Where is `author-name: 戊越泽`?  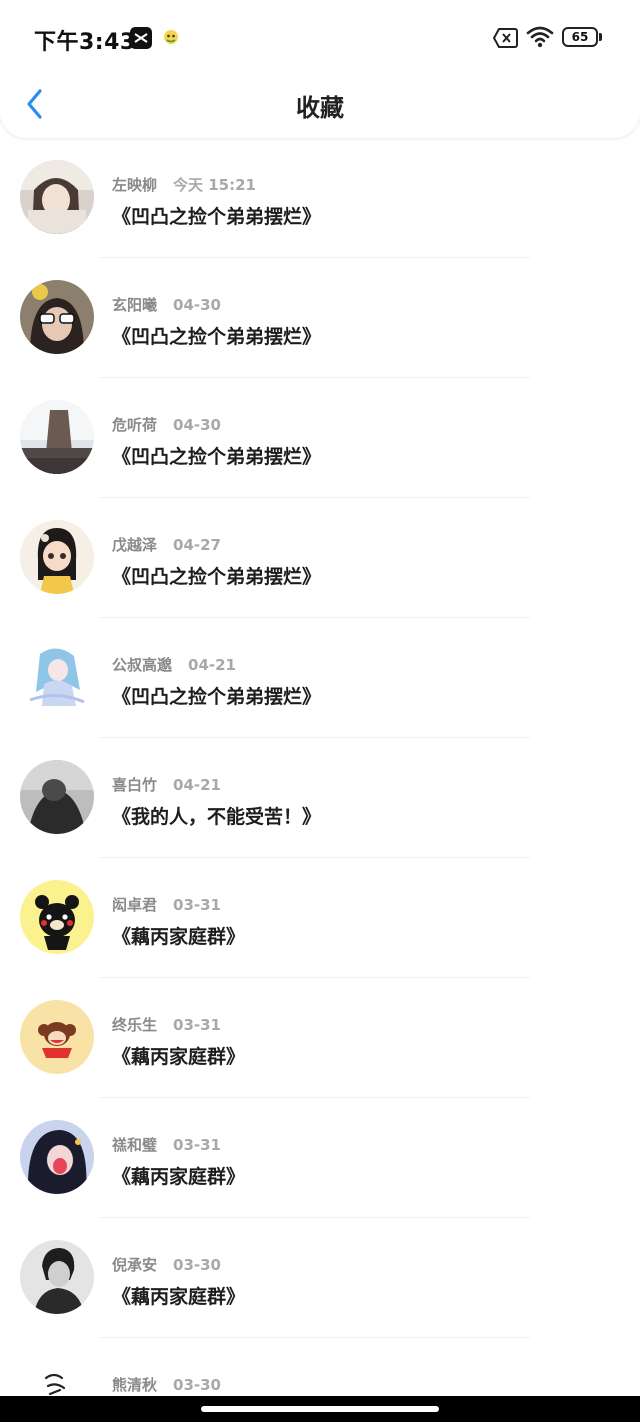
author-name: 戊越泽 is located at coordinates (135, 545).